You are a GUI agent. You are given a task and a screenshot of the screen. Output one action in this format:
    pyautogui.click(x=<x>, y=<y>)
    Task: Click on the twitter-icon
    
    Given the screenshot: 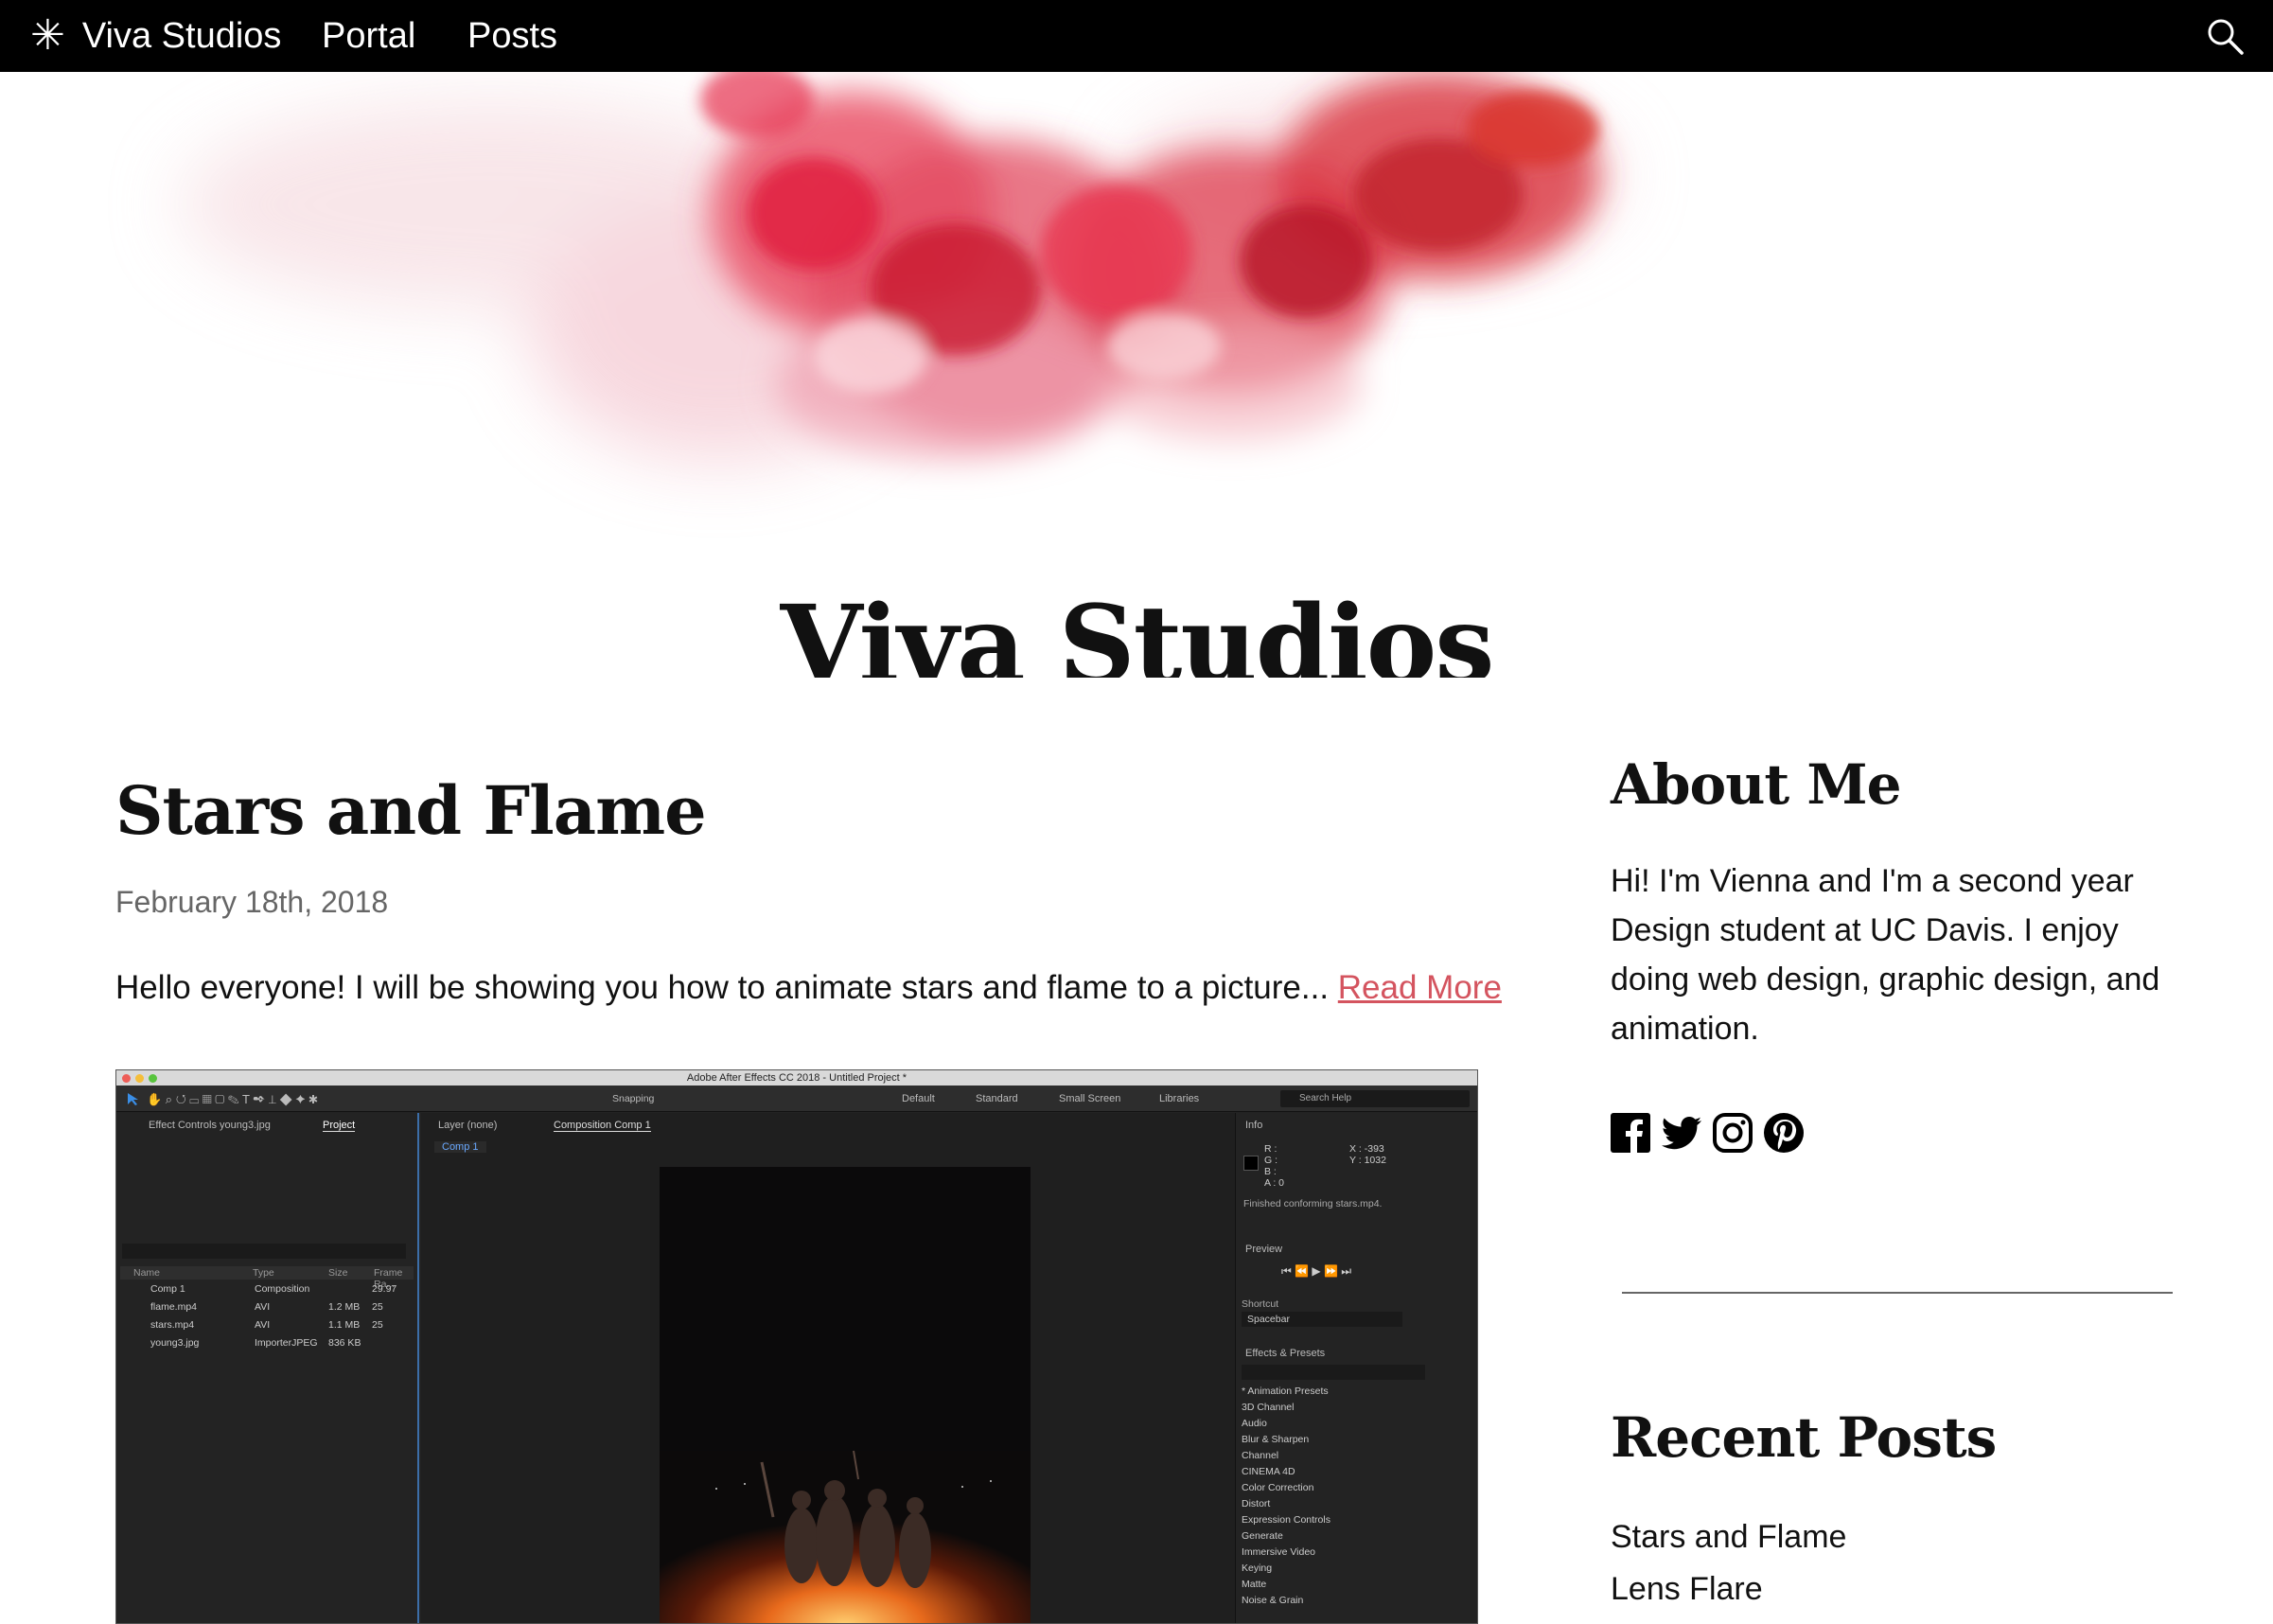 What is the action you would take?
    pyautogui.click(x=1681, y=1133)
    